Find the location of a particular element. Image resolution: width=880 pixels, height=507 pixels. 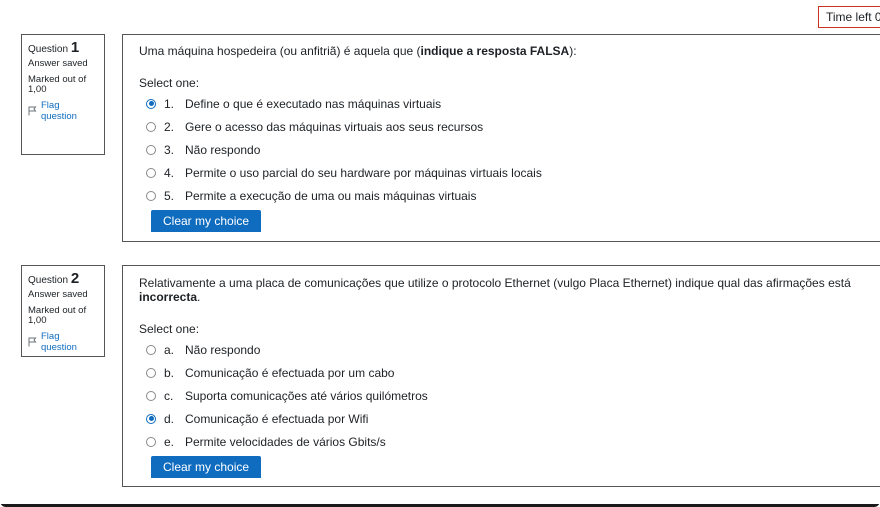

answer-number: e. is located at coordinates (169, 441).